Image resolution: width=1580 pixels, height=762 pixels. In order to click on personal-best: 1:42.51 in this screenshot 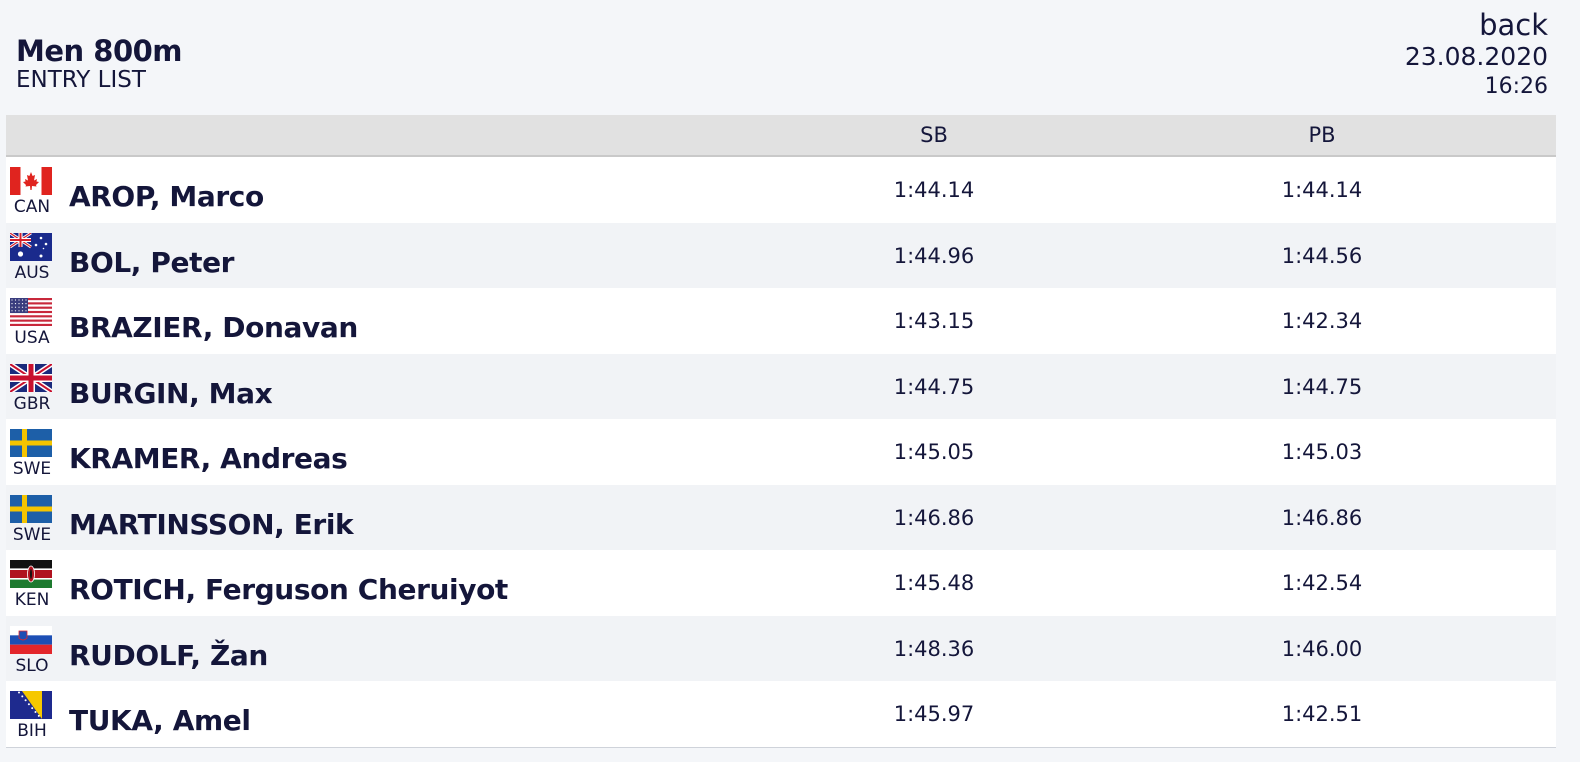, I will do `click(1322, 714)`.